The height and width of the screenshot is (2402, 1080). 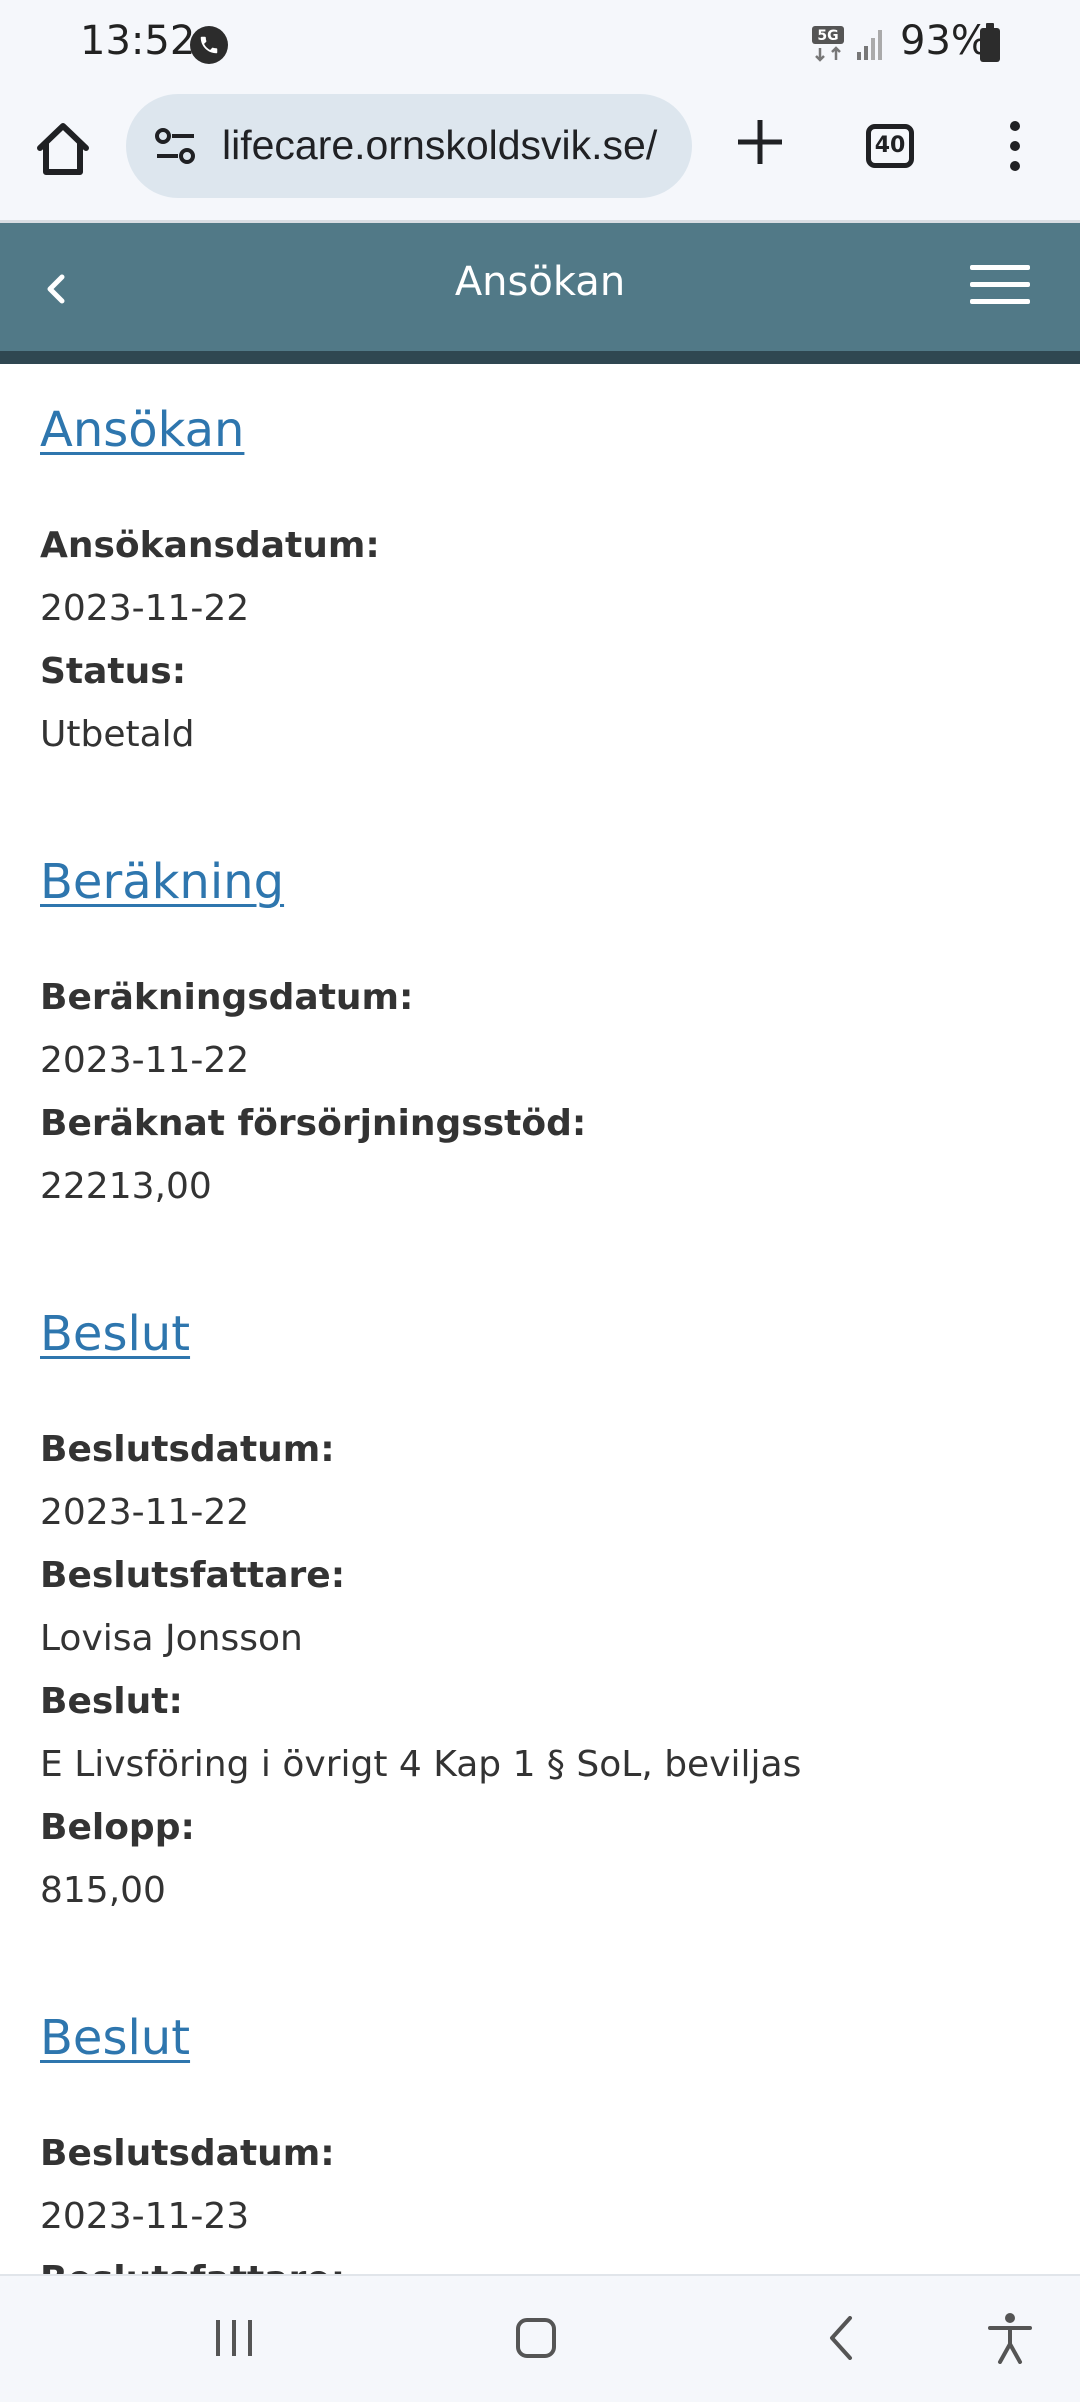 I want to click on page-title: Ansökan, so click(x=540, y=282).